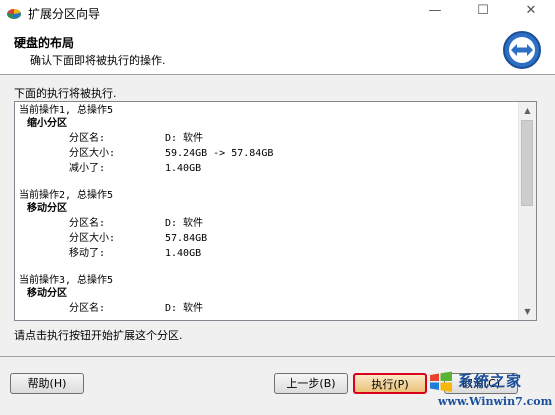  Describe the element at coordinates (527, 311) in the screenshot. I see `scroll-down-arrow-icon: ▼` at that location.